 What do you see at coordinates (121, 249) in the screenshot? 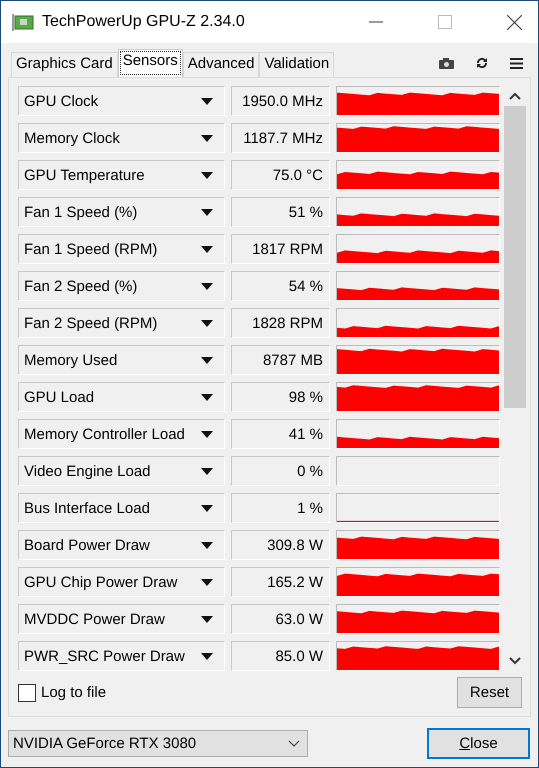
I see `sensor-name-dropdown: Fan 1 Speed (RPM)` at bounding box center [121, 249].